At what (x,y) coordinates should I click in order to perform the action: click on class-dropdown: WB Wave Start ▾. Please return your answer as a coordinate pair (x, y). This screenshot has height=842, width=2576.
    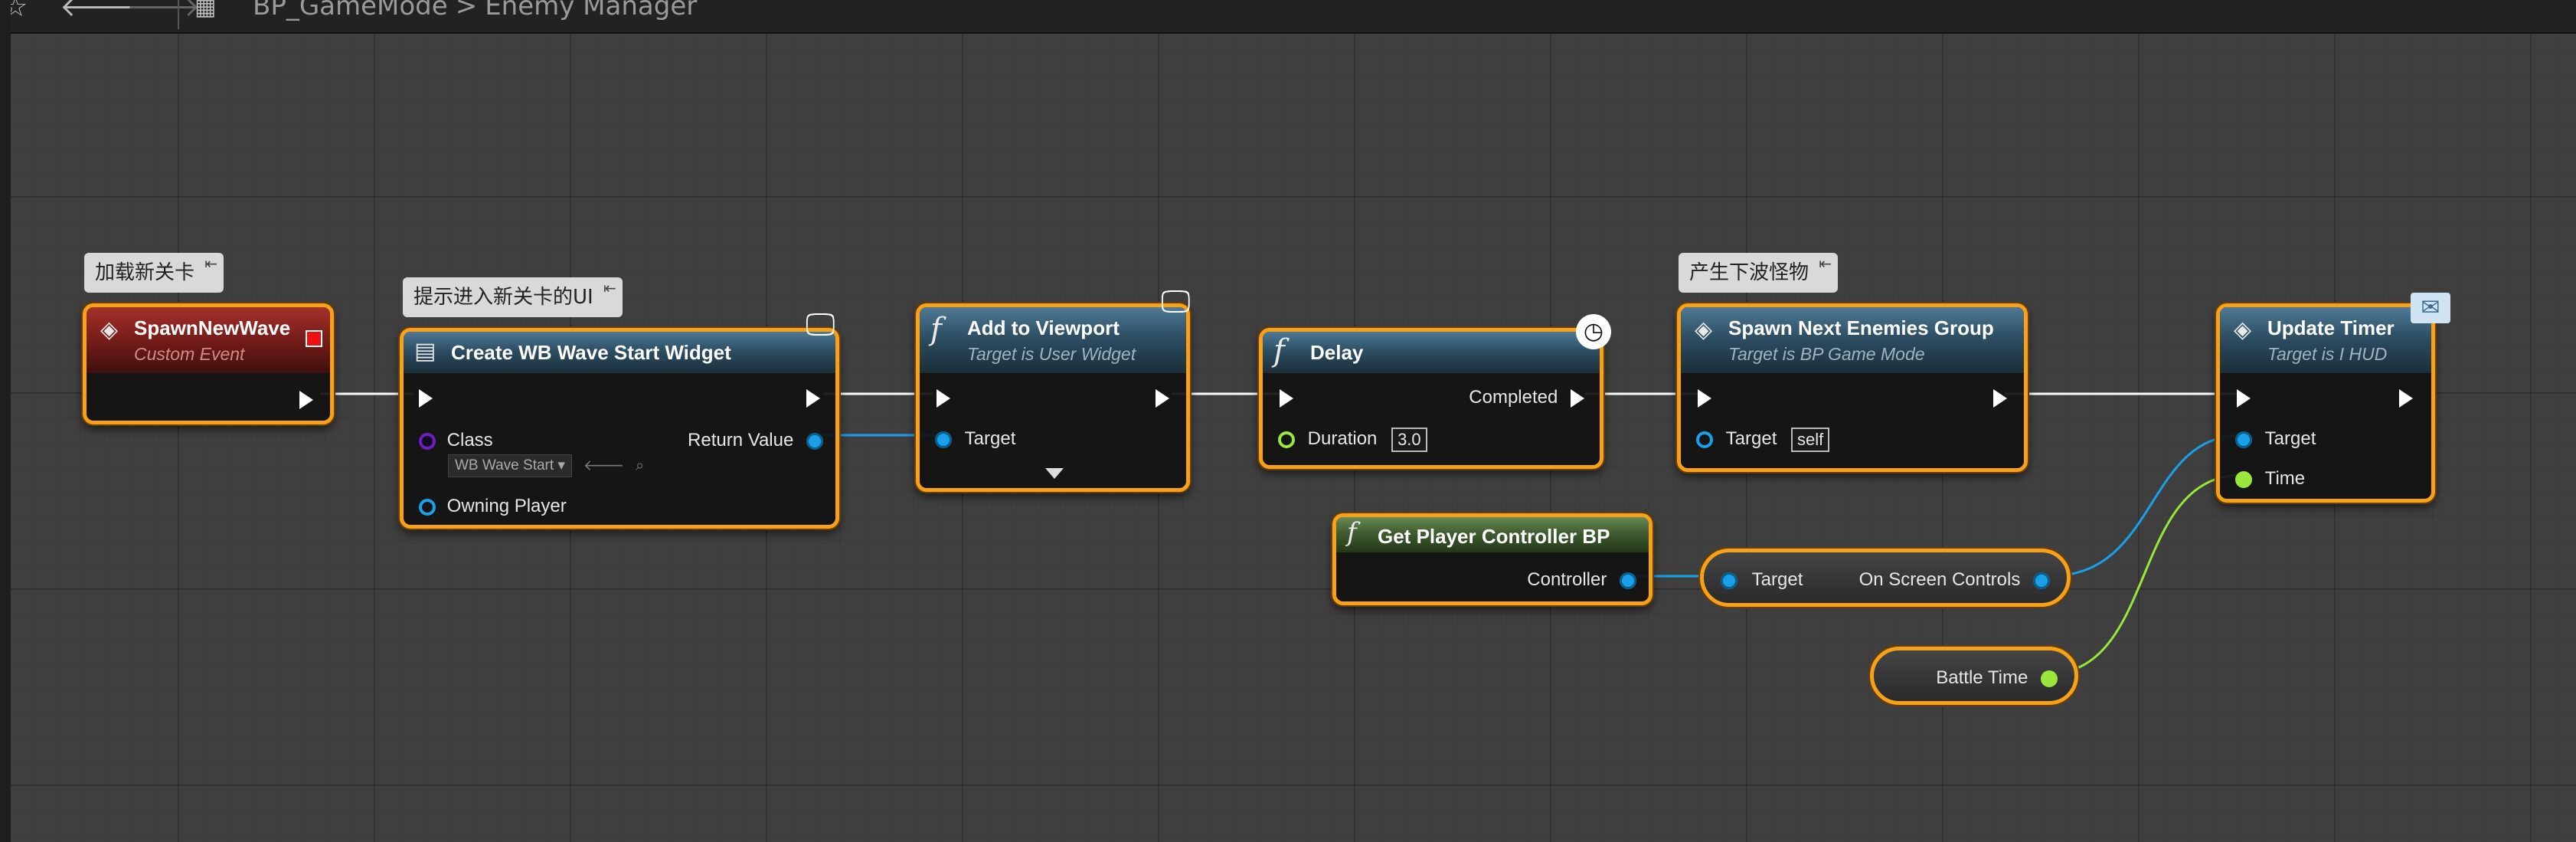
    Looking at the image, I should click on (510, 465).